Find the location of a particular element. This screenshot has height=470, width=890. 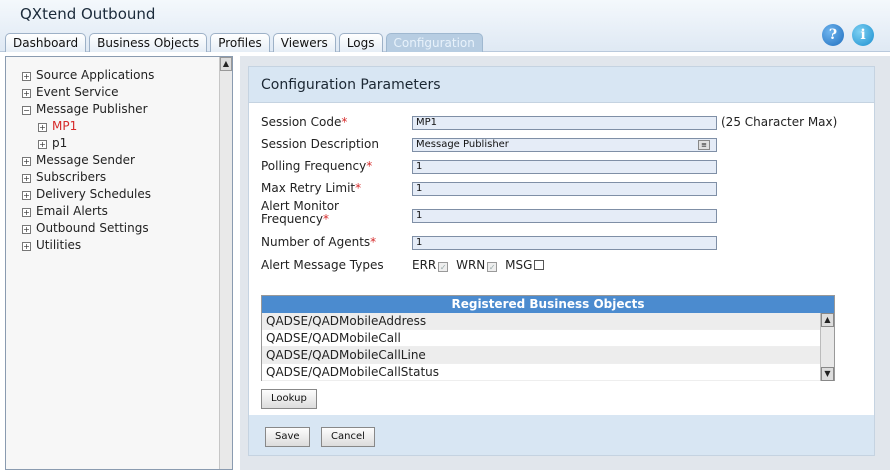

tab-logs: Logs is located at coordinates (360, 42).